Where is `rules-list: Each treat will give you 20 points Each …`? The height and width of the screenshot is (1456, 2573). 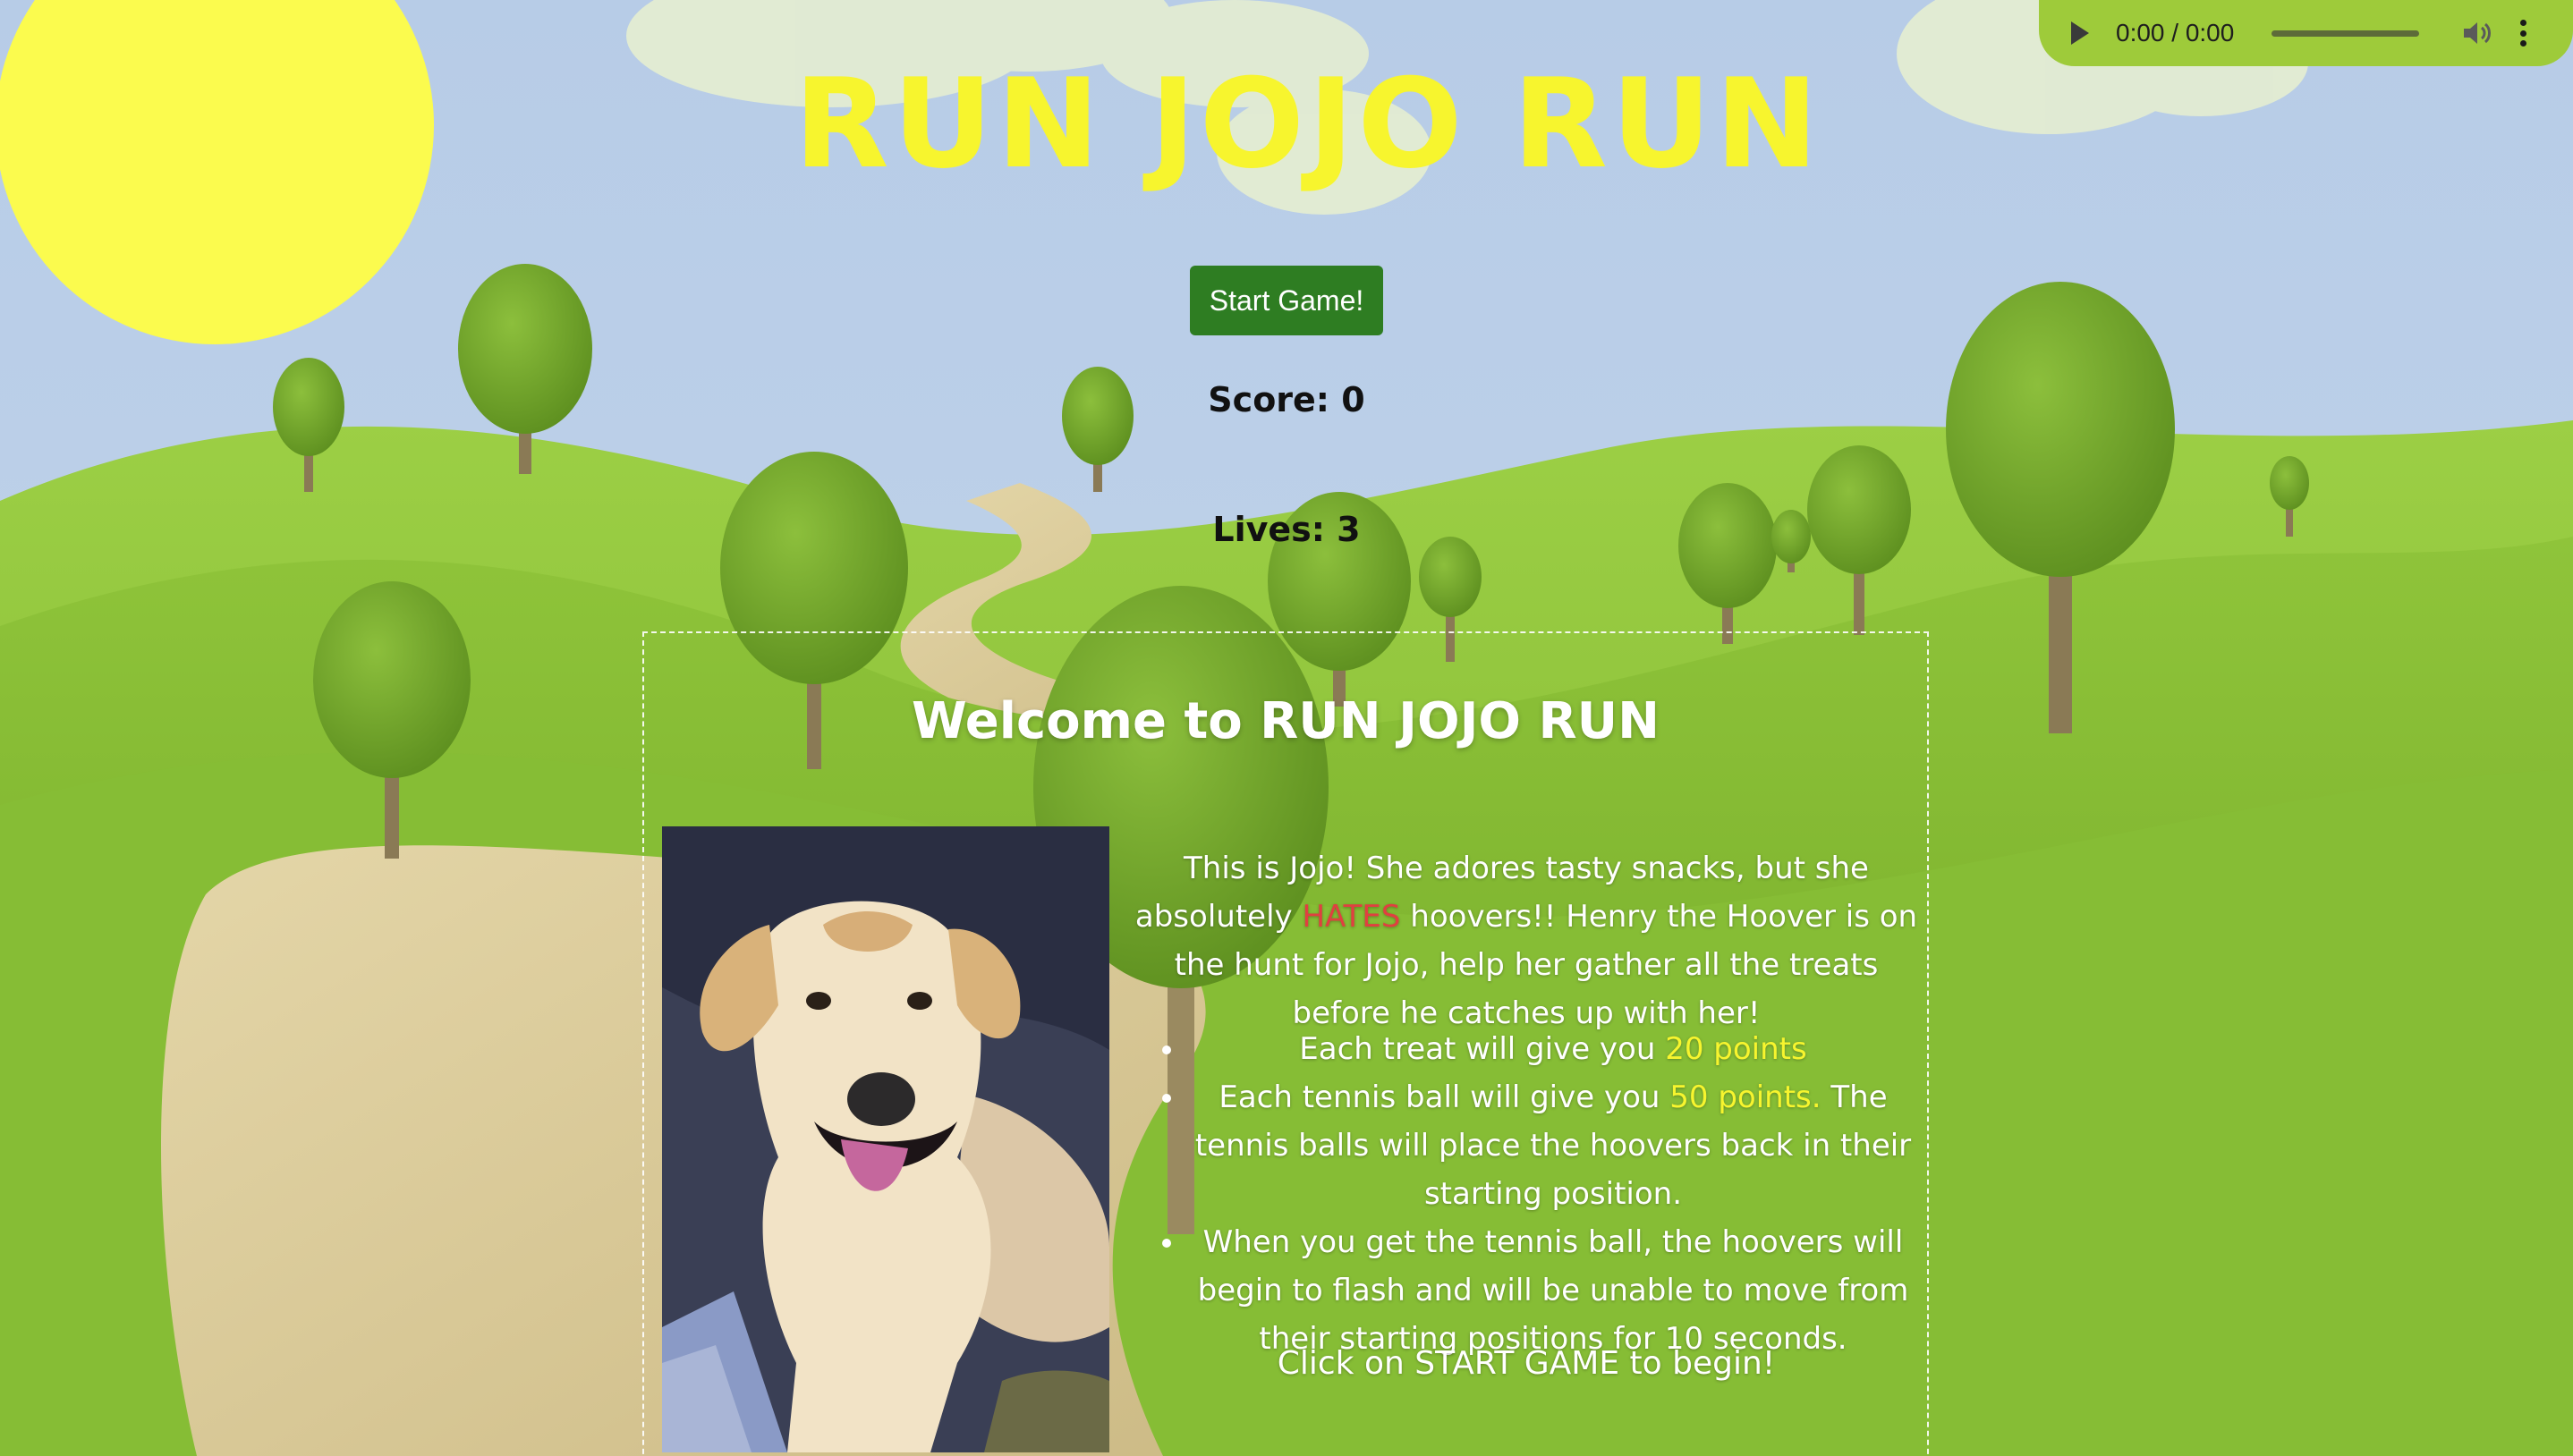
rules-list: Each treat will give you 20 points Each … is located at coordinates (1526, 1194).